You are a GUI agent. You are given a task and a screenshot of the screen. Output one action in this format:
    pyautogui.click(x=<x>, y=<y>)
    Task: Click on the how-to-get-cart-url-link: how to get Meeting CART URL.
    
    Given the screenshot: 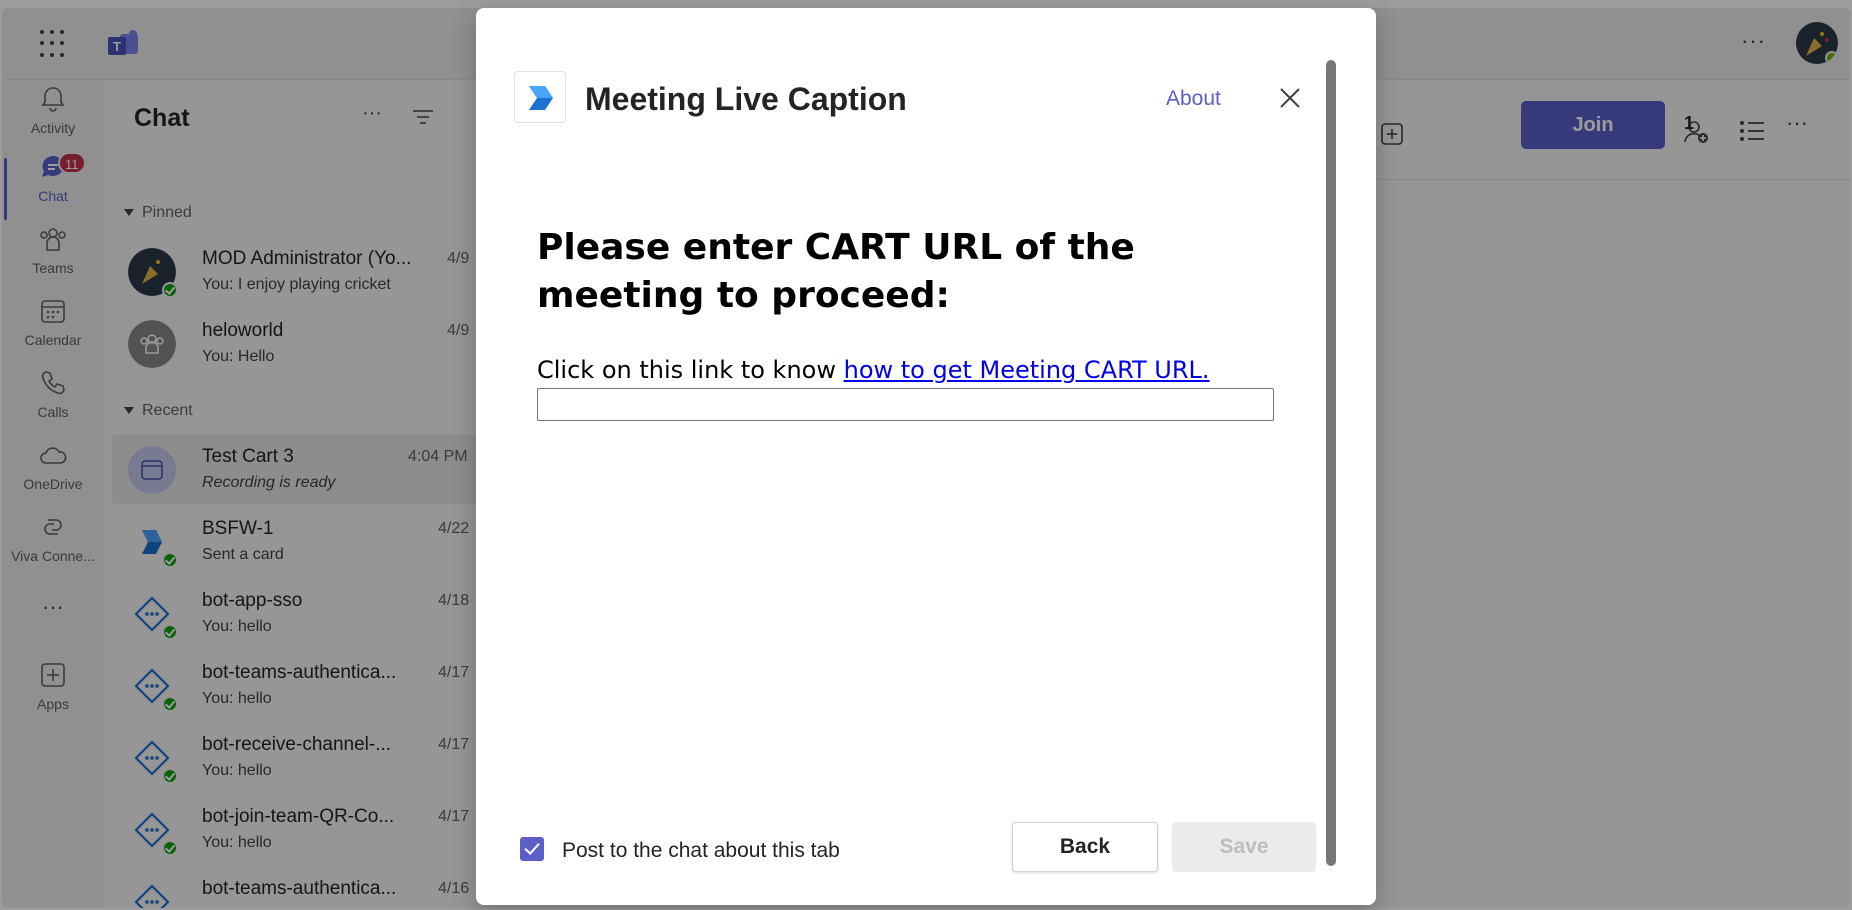 What is the action you would take?
    pyautogui.click(x=1027, y=370)
    